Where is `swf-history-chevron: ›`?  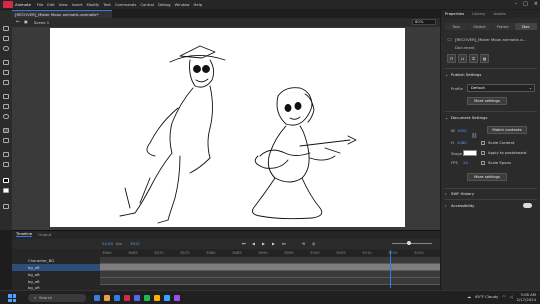
swf-history-chevron: › is located at coordinates (446, 194).